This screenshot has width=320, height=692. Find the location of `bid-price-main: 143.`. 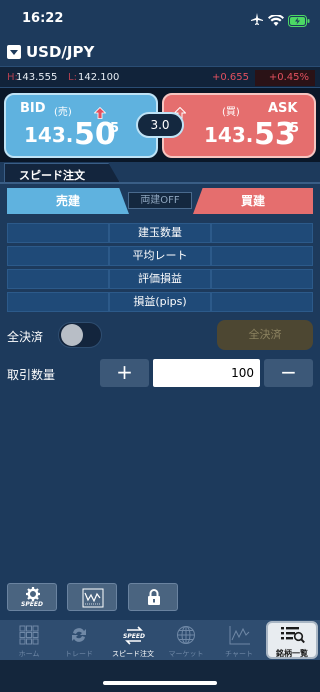

bid-price-main: 143. is located at coordinates (49, 135).